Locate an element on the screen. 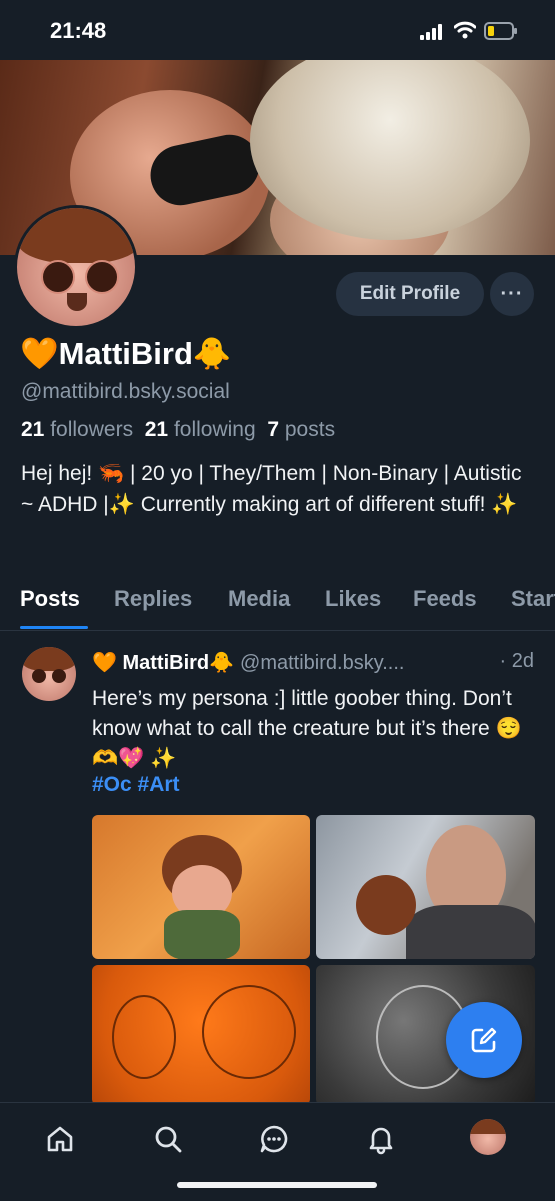 This screenshot has width=555, height=1201. status-bar: 21:48 is located at coordinates (277, 30).